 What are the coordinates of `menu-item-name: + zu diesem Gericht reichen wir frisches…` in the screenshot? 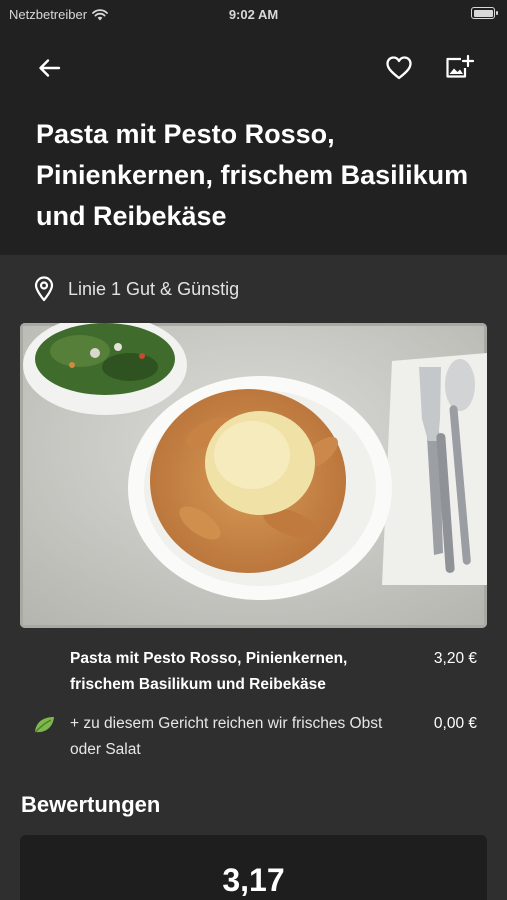 It's located at (226, 736).